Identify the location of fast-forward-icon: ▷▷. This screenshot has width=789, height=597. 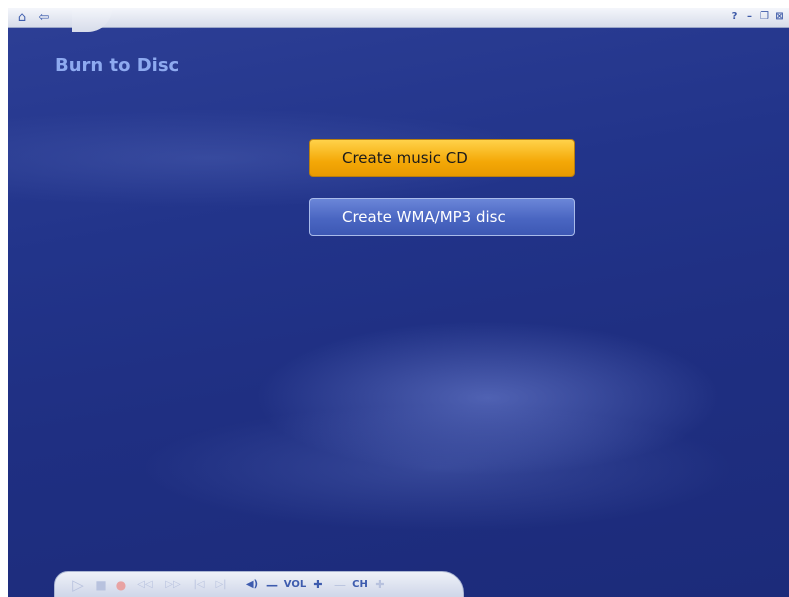
(173, 585).